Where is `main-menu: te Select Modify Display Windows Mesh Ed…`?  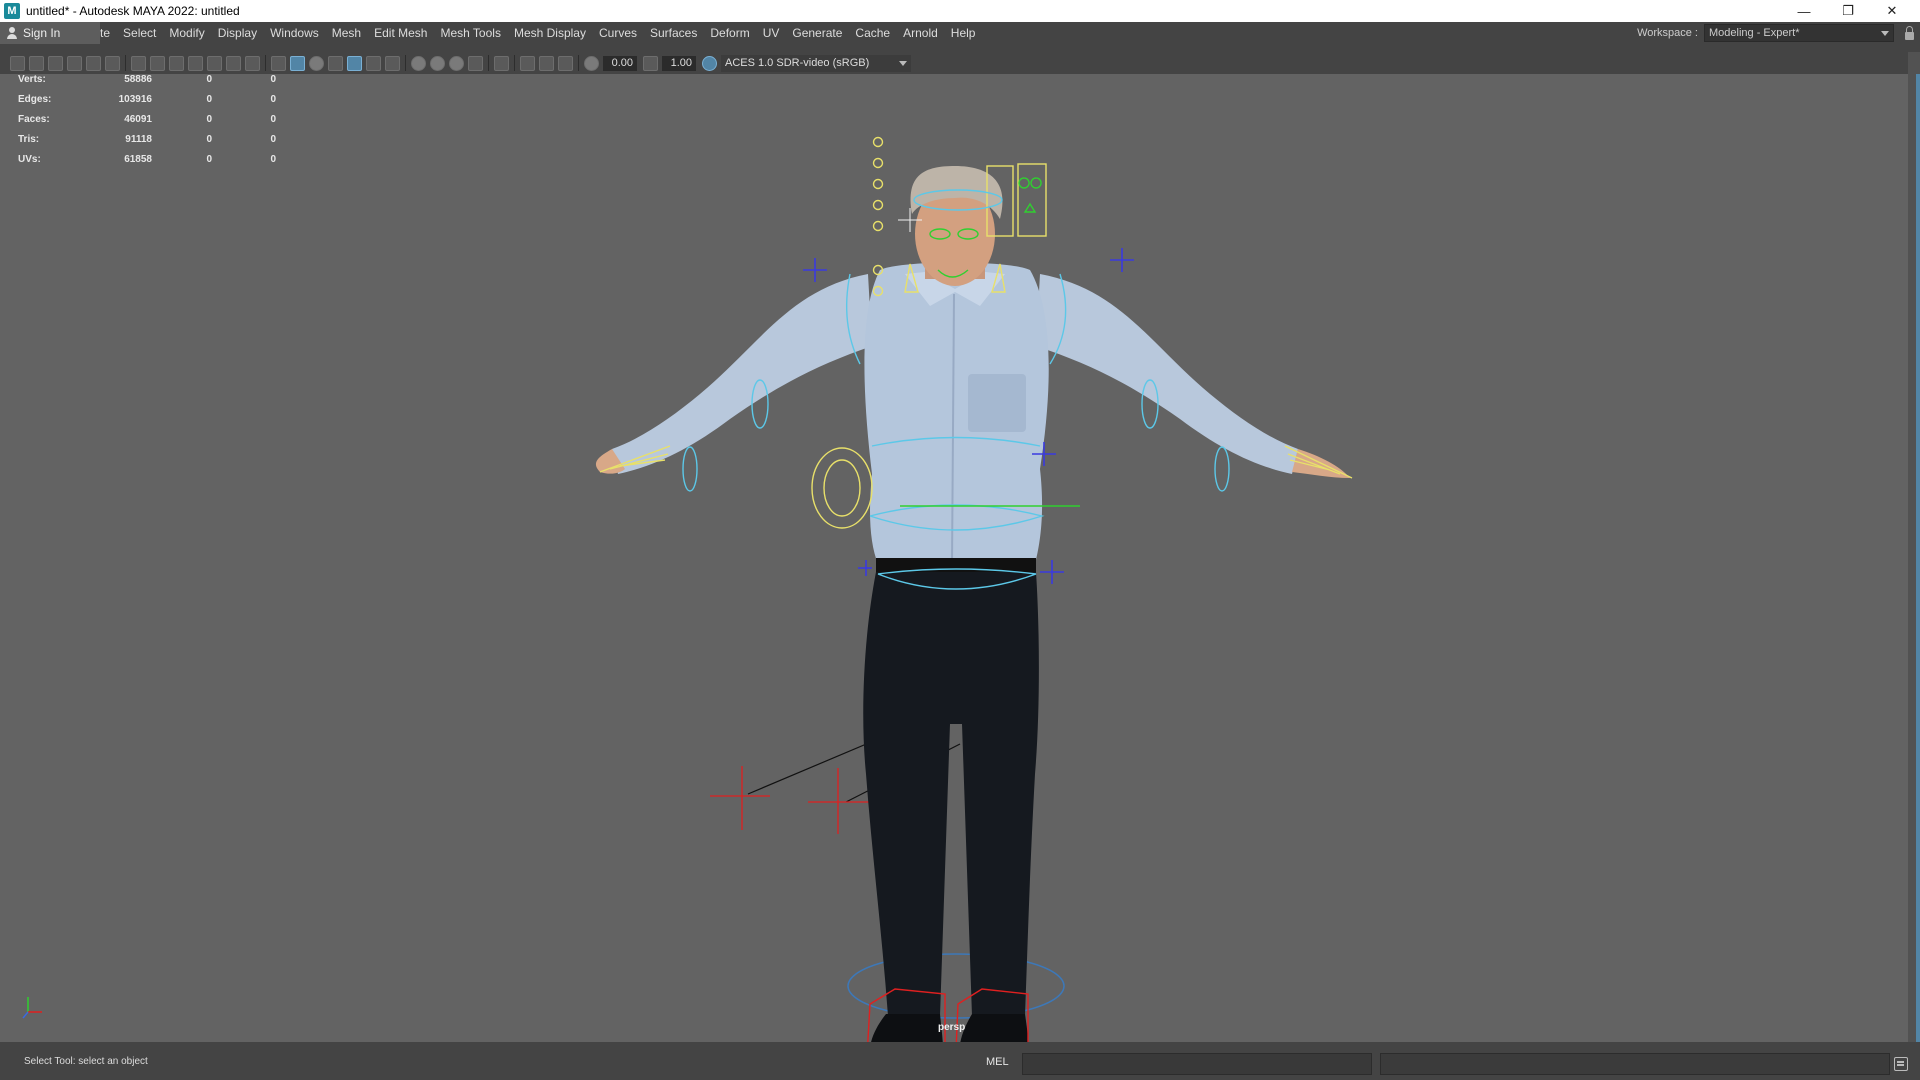 main-menu: te Select Modify Display Windows Mesh Ed… is located at coordinates (541, 33).